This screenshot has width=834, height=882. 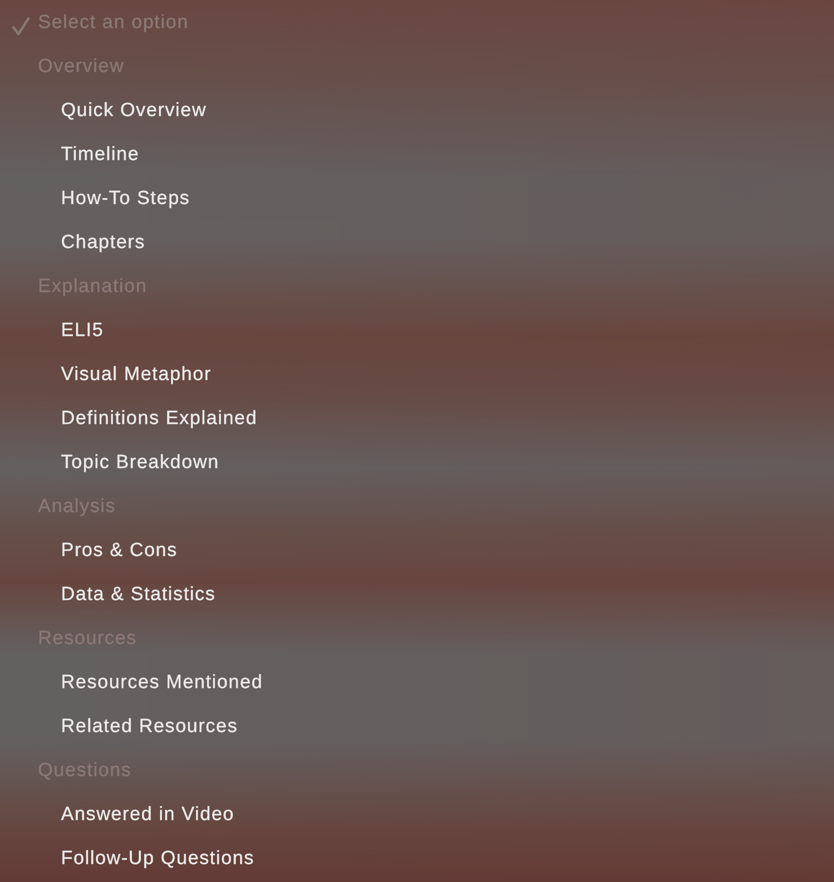 I want to click on menu-option: Related Resources, so click(x=149, y=727).